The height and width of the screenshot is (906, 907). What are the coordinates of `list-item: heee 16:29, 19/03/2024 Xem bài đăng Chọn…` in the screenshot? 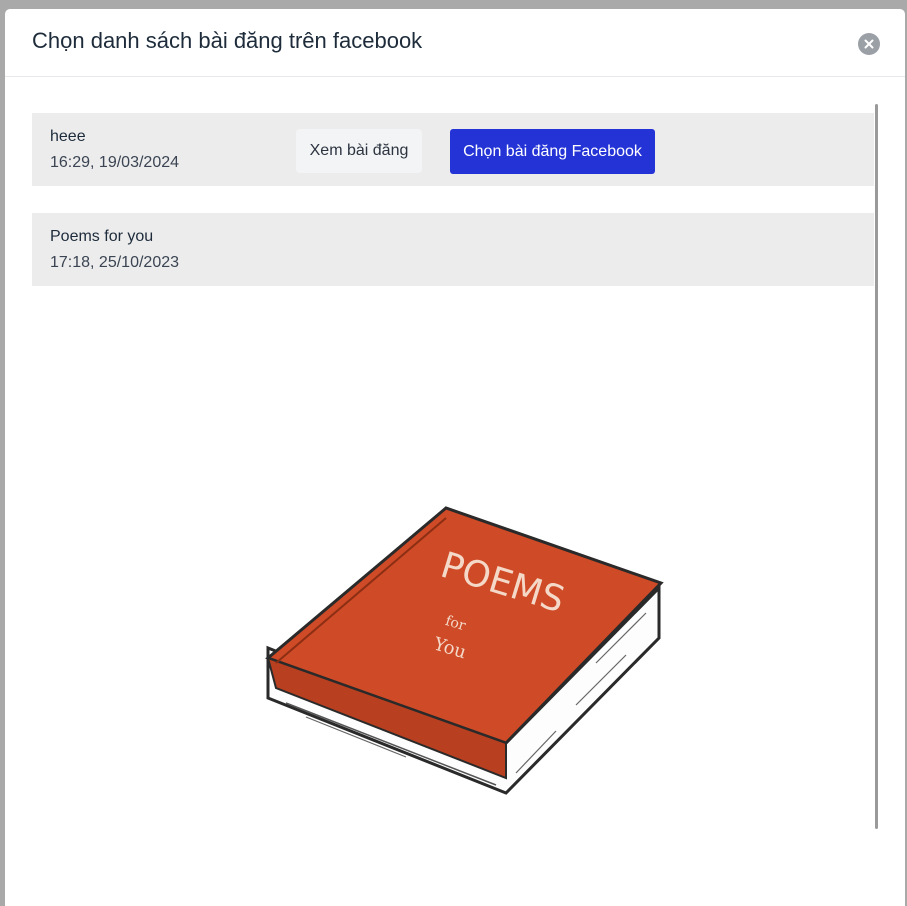 It's located at (453, 149).